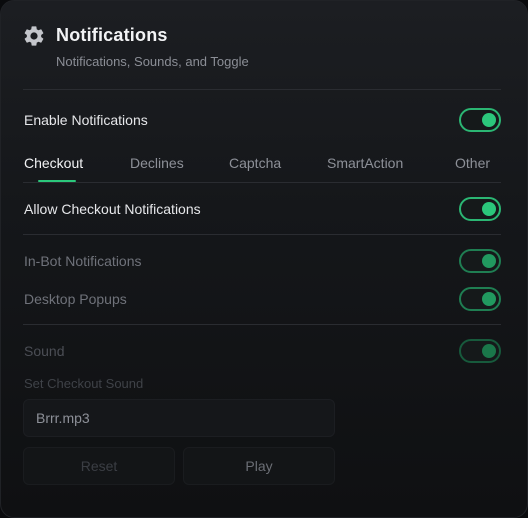 The image size is (528, 518). Describe the element at coordinates (157, 163) in the screenshot. I see `tab-declines: Declines` at that location.